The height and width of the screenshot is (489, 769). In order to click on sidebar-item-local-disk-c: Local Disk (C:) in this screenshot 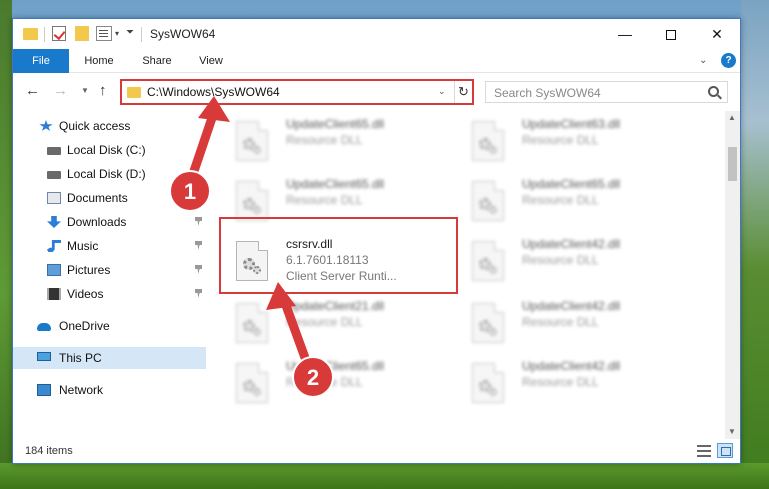, I will do `click(113, 150)`.